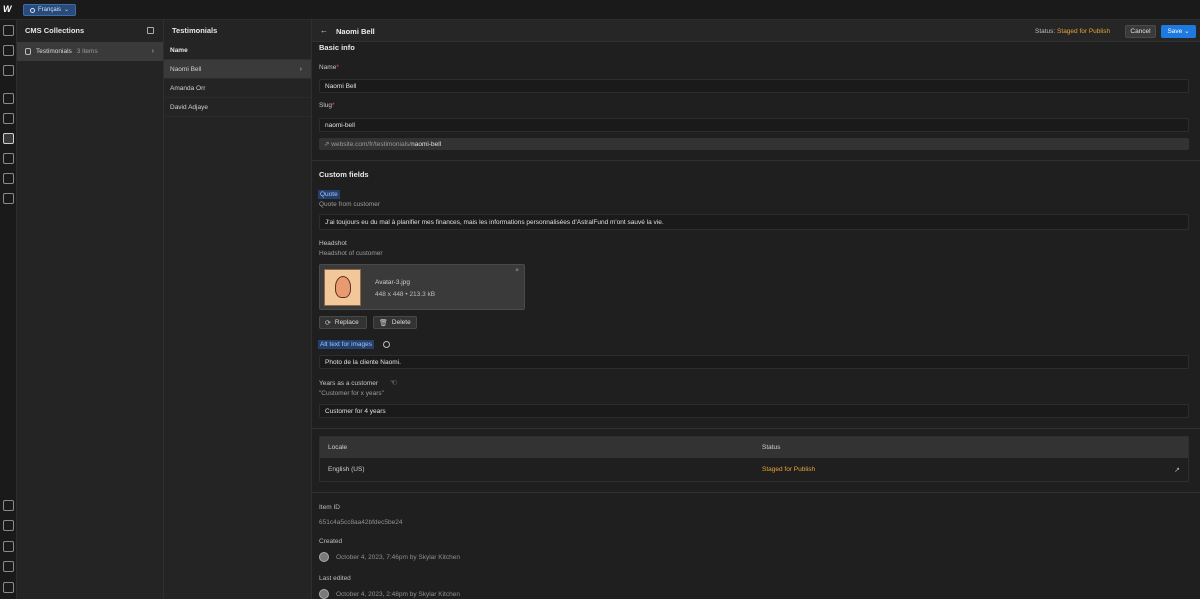 This screenshot has height=599, width=1200. I want to click on status-badge: Status: Staged for Publish, so click(1072, 31).